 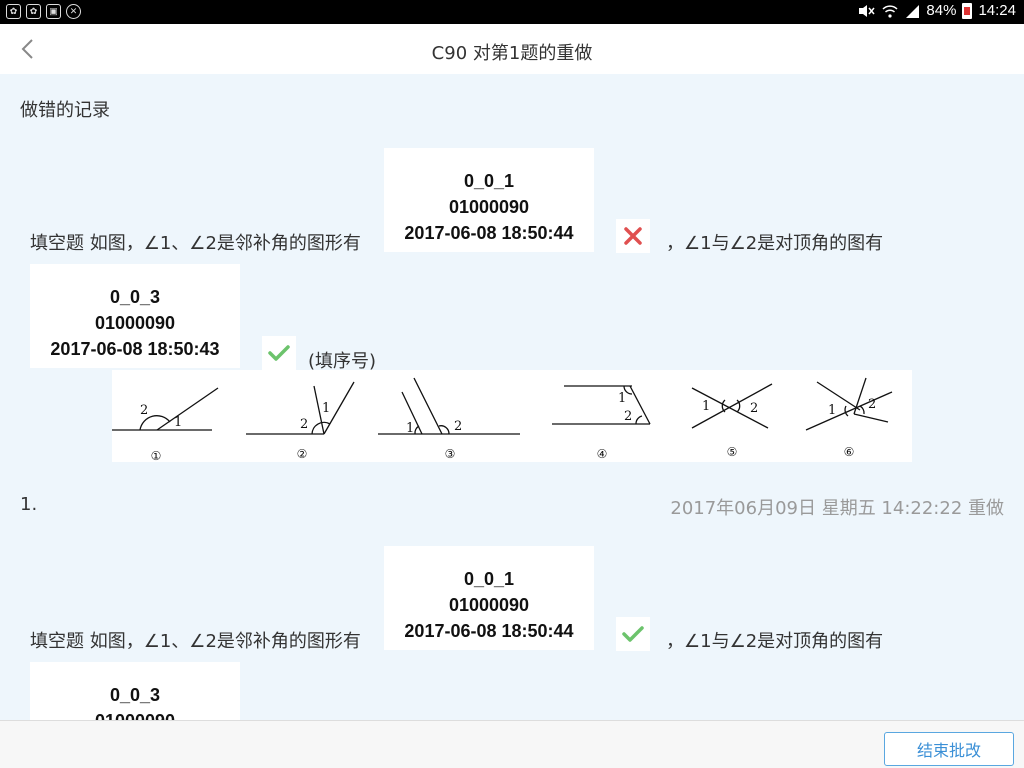 I want to click on app-header: C90 对第1题的重做, so click(x=512, y=49).